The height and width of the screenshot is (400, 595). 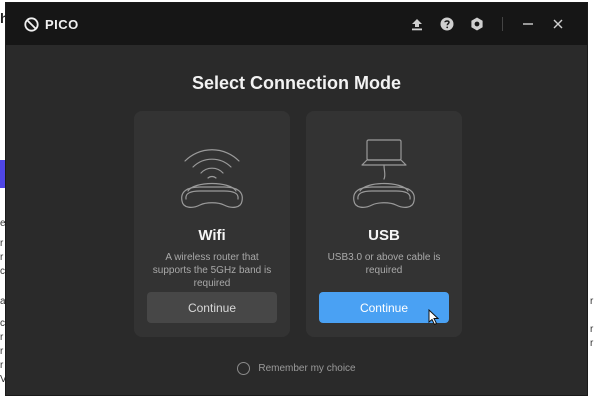 I want to click on usb-card-title: USB, so click(x=384, y=235).